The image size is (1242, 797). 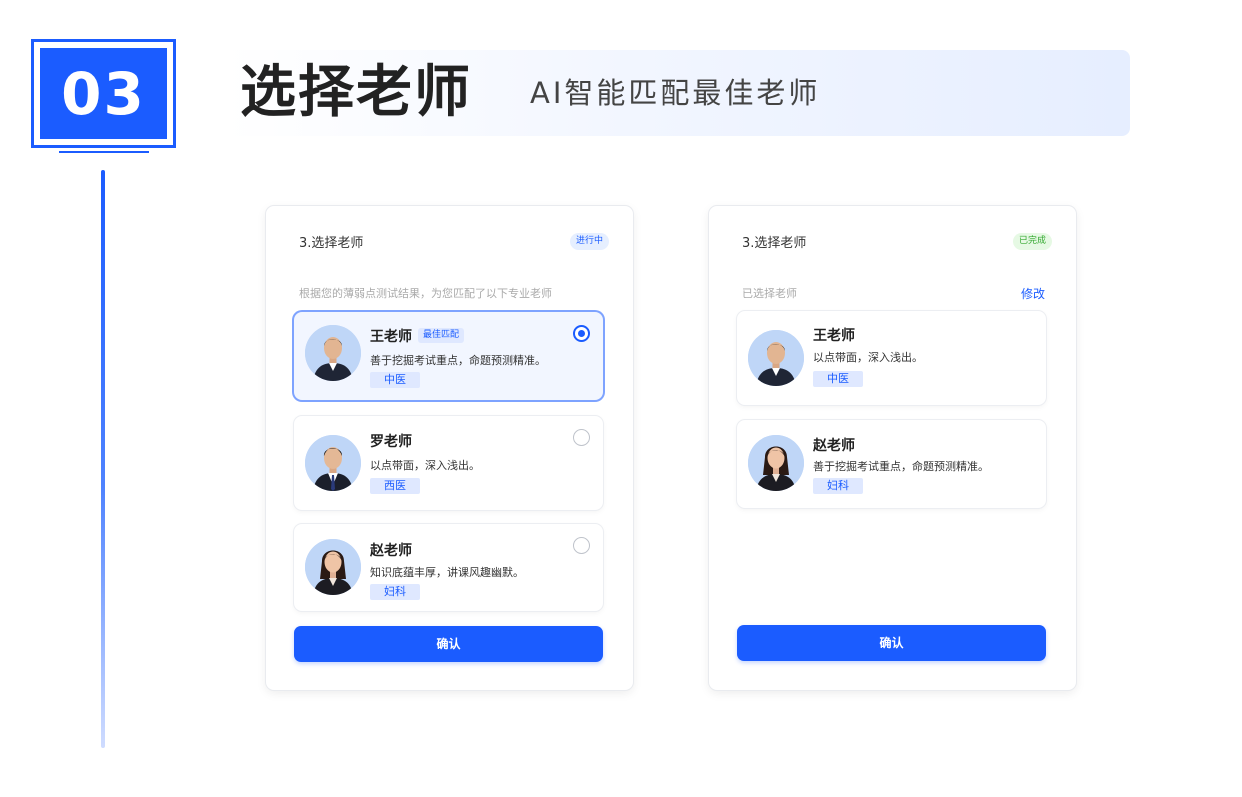 What do you see at coordinates (1032, 241) in the screenshot?
I see `status-badge: 已完成` at bounding box center [1032, 241].